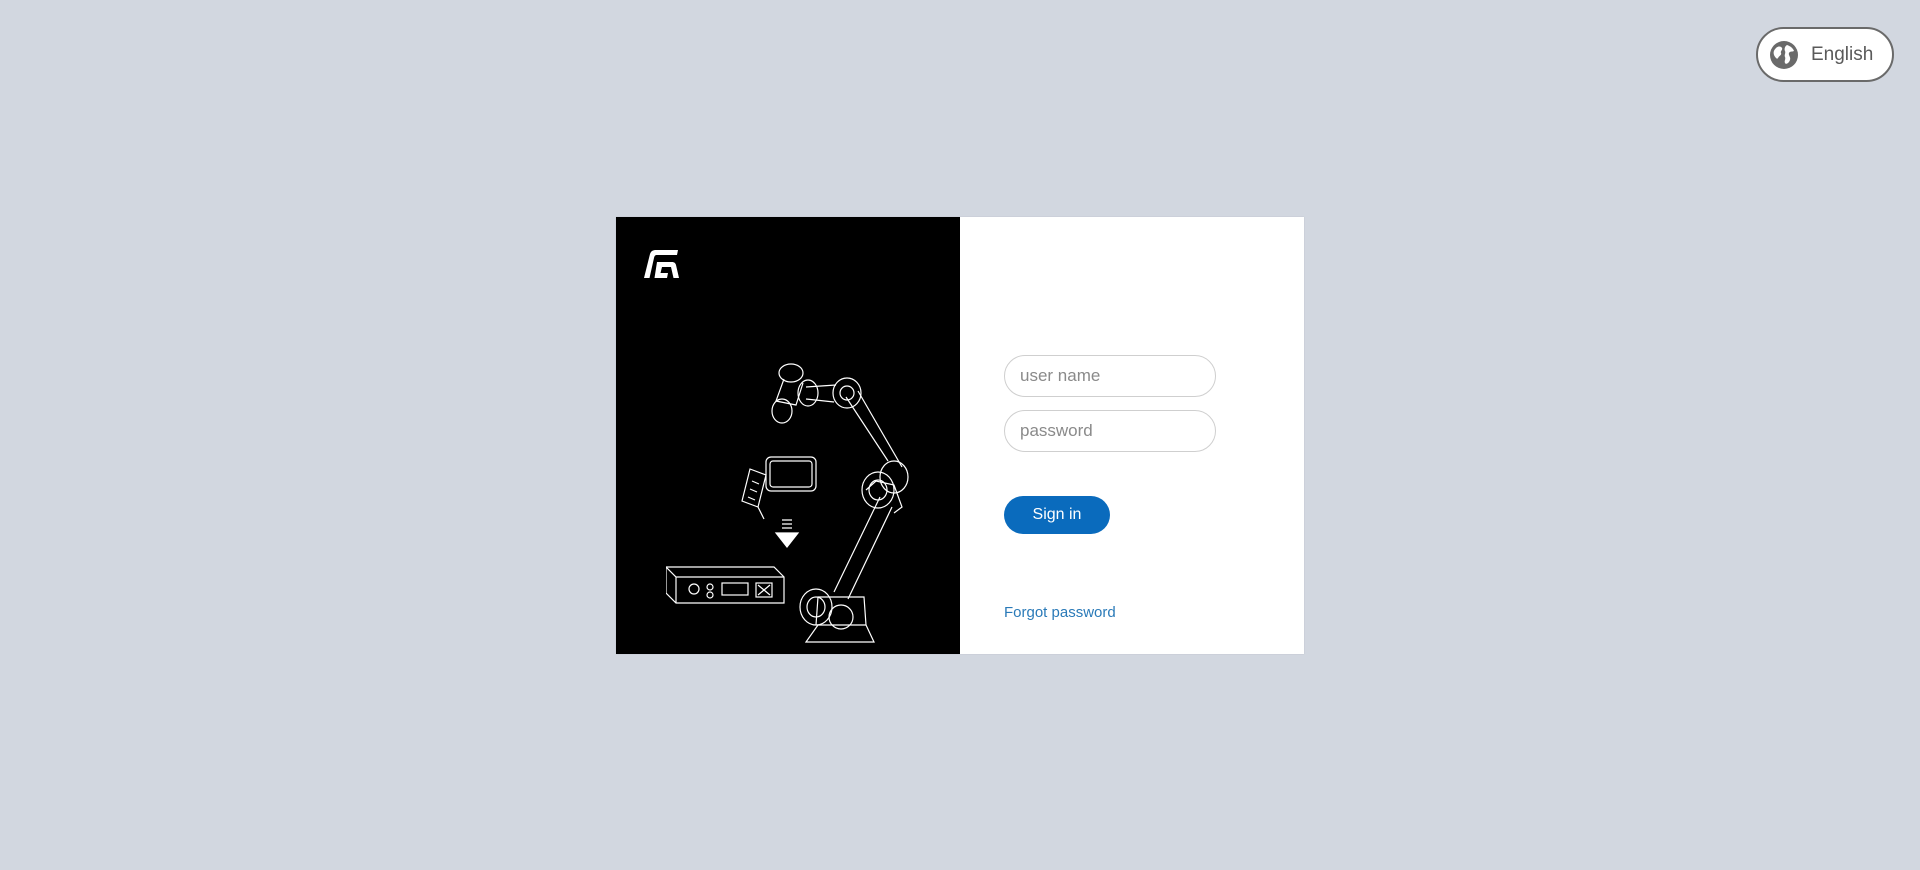  Describe the element at coordinates (1842, 54) in the screenshot. I see `language-label: English` at that location.